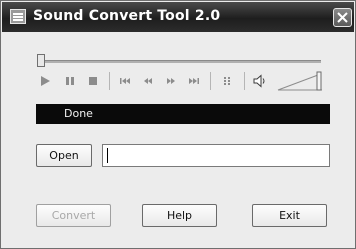 Image resolution: width=356 pixels, height=249 pixels. Describe the element at coordinates (183, 114) in the screenshot. I see `status-display: Done` at that location.